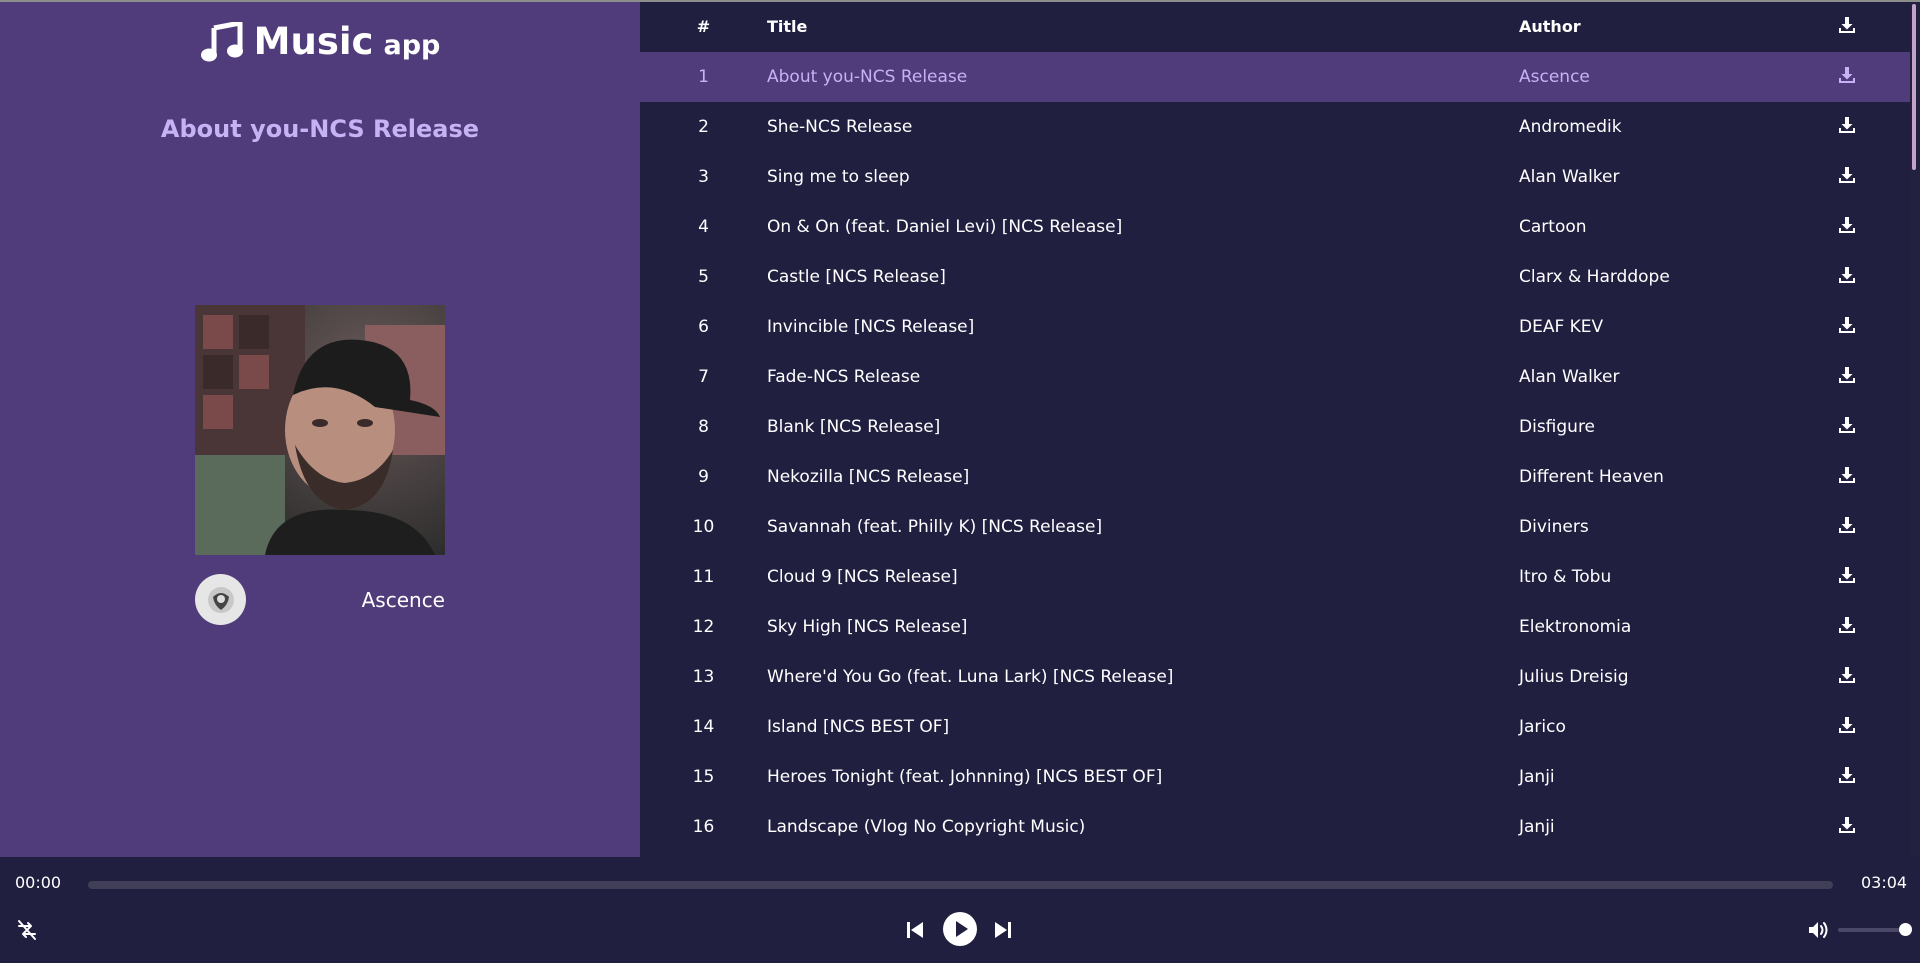  Describe the element at coordinates (858, 727) in the screenshot. I see `song-title: Island [NCS BEST OF]` at that location.